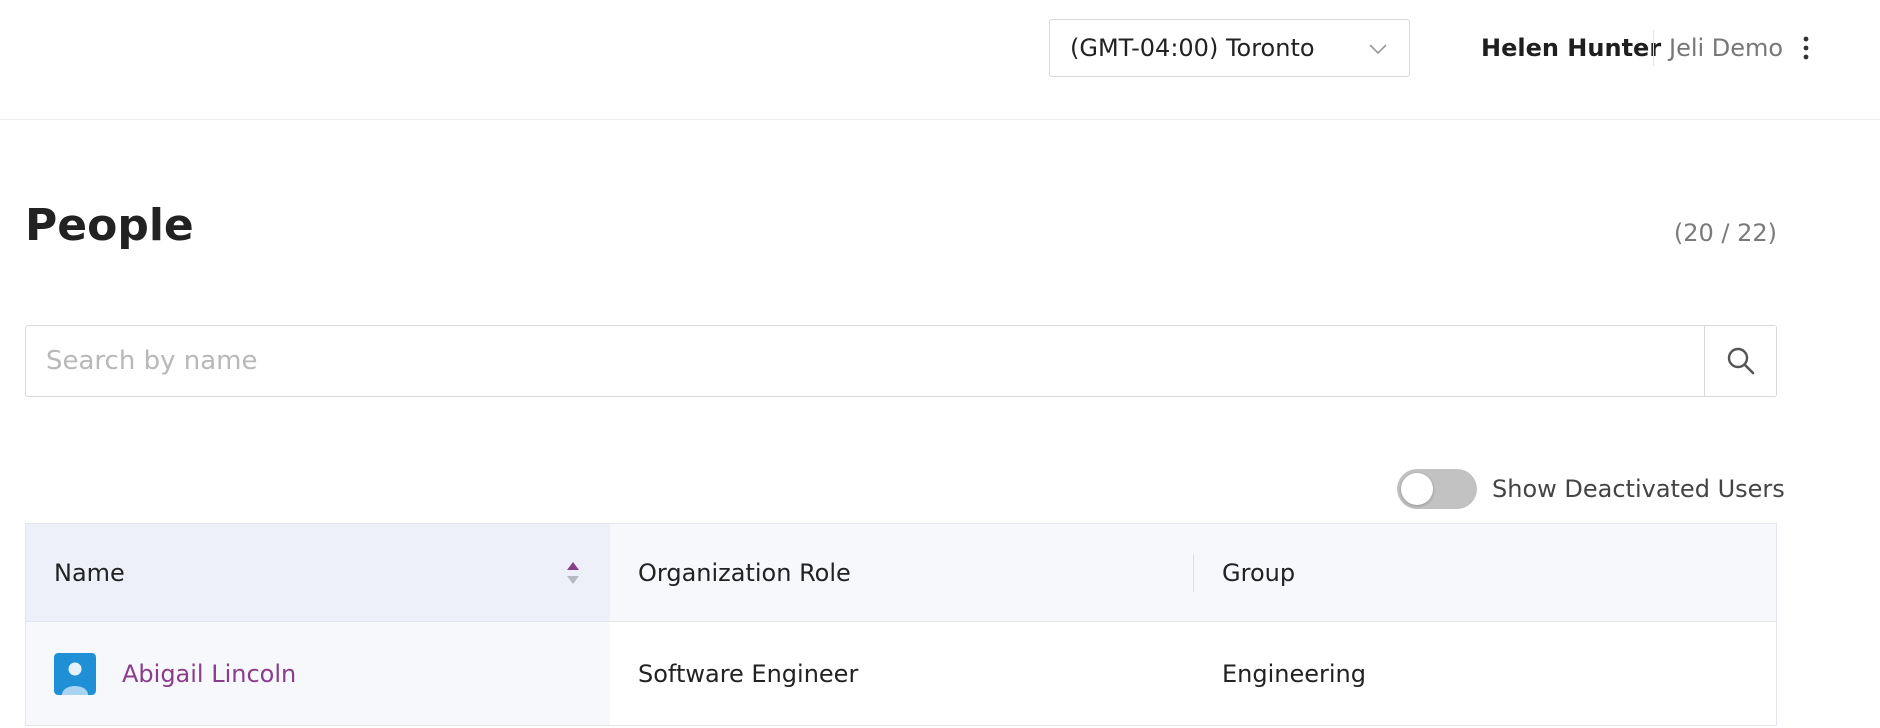 This screenshot has width=1880, height=728. I want to click on search-bar, so click(901, 361).